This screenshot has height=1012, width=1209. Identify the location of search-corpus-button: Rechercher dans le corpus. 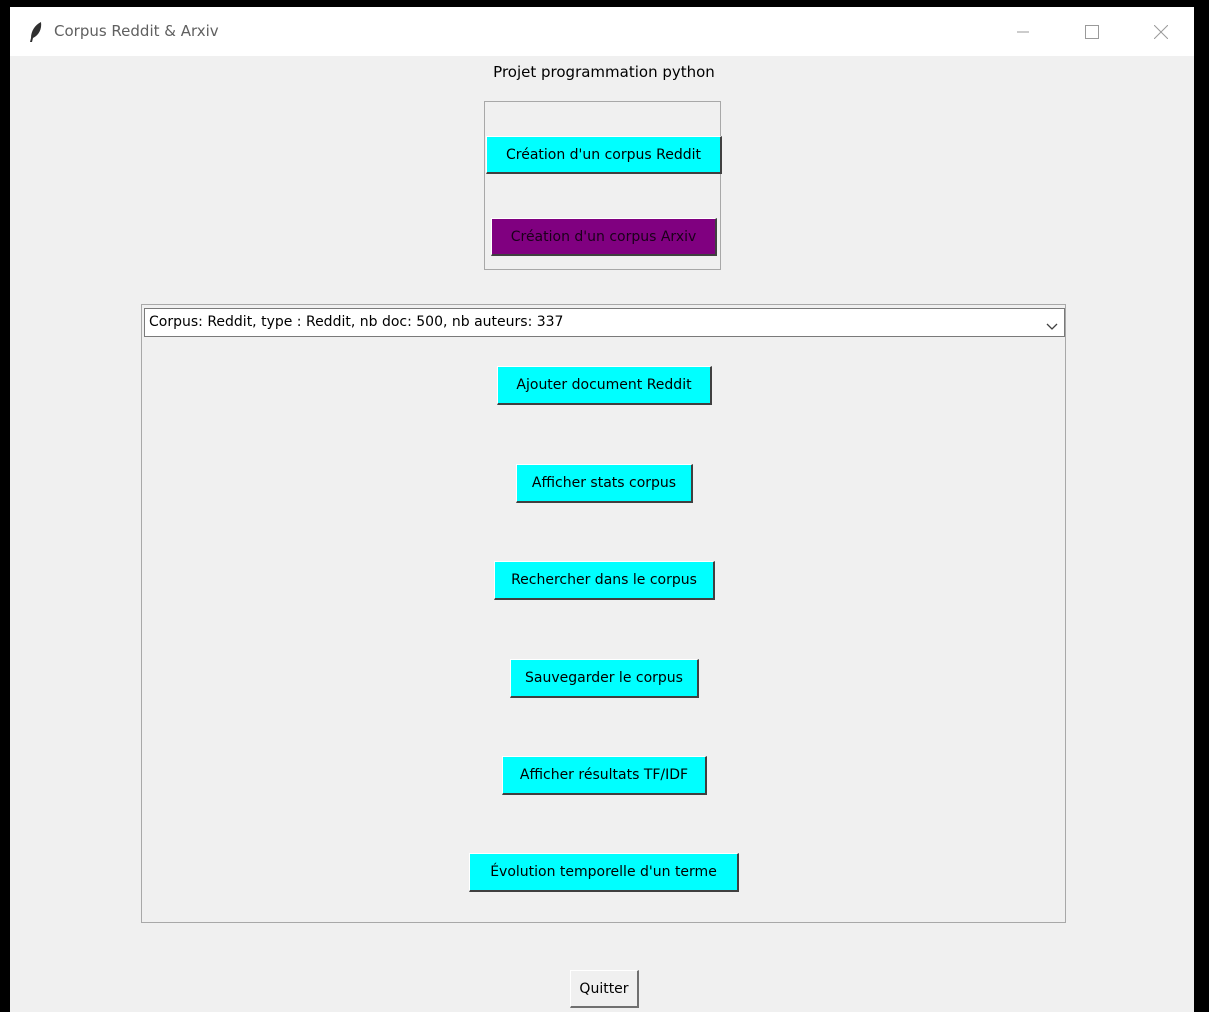
(604, 580).